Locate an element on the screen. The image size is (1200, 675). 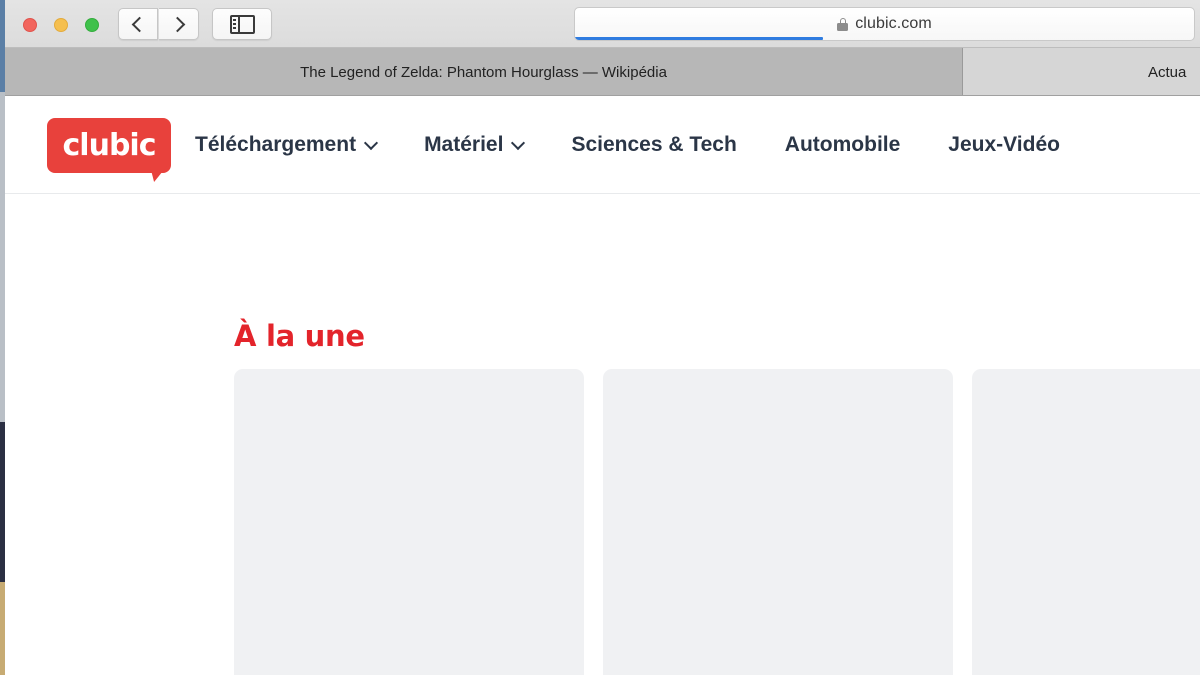
background-sliver-segment-bottom is located at coordinates (2, 628).